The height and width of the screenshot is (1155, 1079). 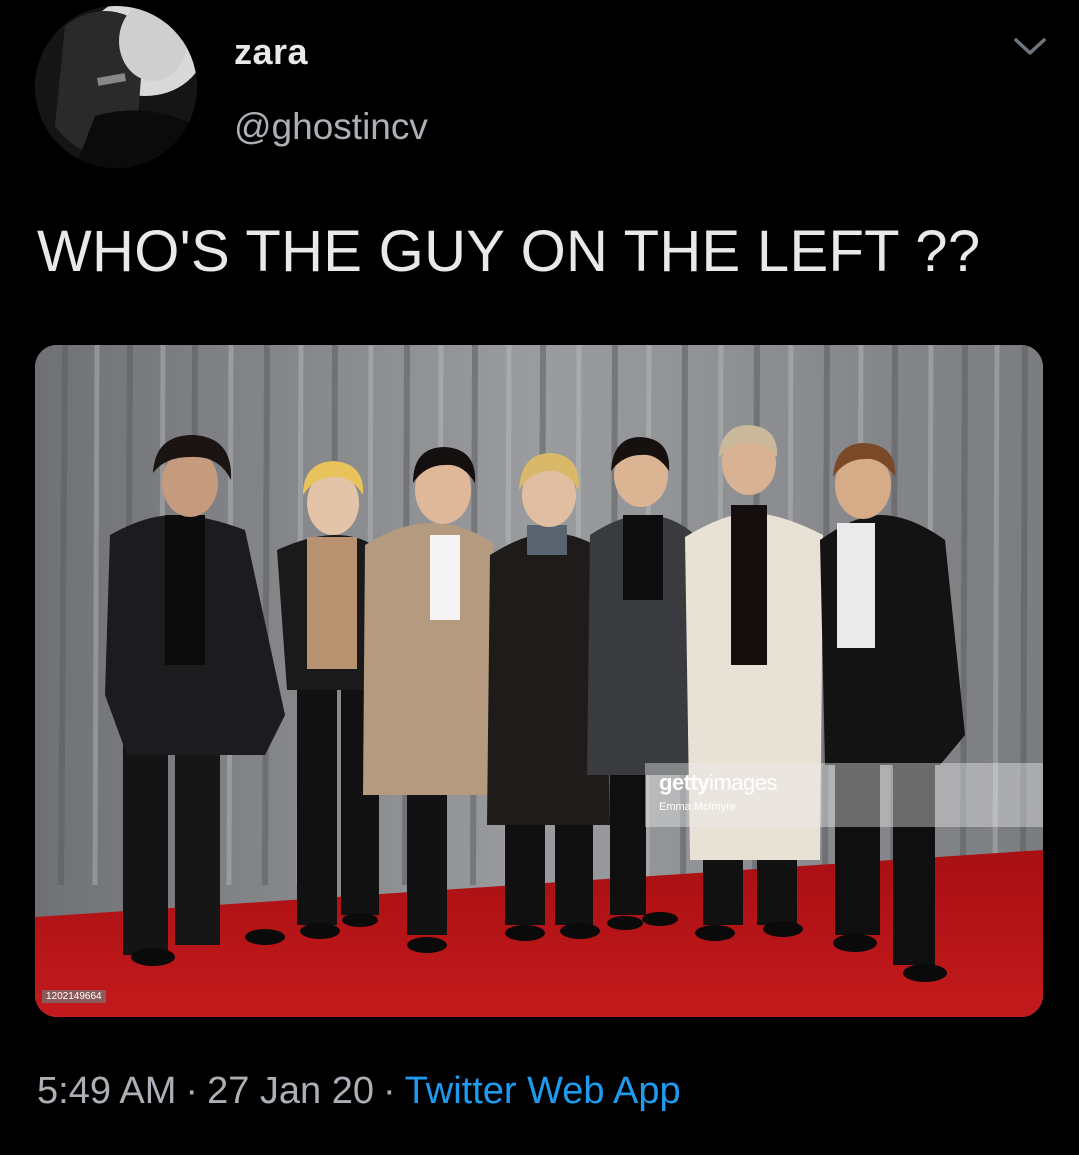 What do you see at coordinates (509, 251) in the screenshot?
I see `tweet-text: WHO'S THE GUY ON THE LEFT ??` at bounding box center [509, 251].